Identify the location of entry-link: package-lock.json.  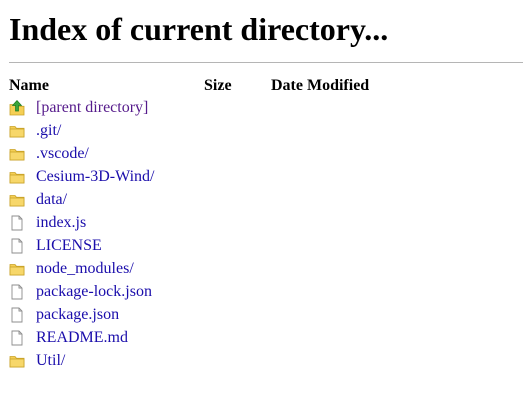
(94, 291).